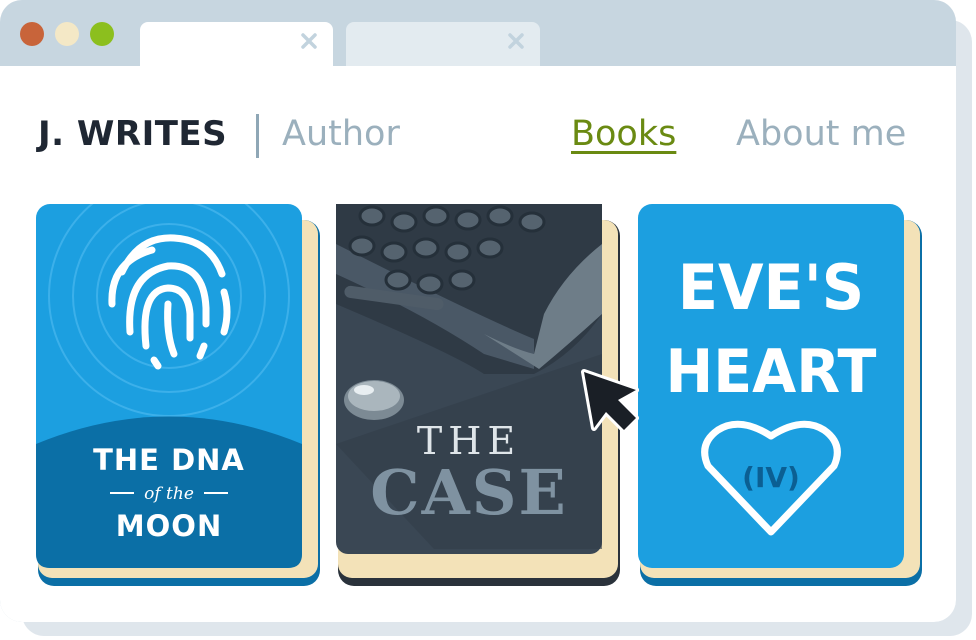 The height and width of the screenshot is (640, 976). I want to click on pointer-cursor-icon, so click(610, 401).